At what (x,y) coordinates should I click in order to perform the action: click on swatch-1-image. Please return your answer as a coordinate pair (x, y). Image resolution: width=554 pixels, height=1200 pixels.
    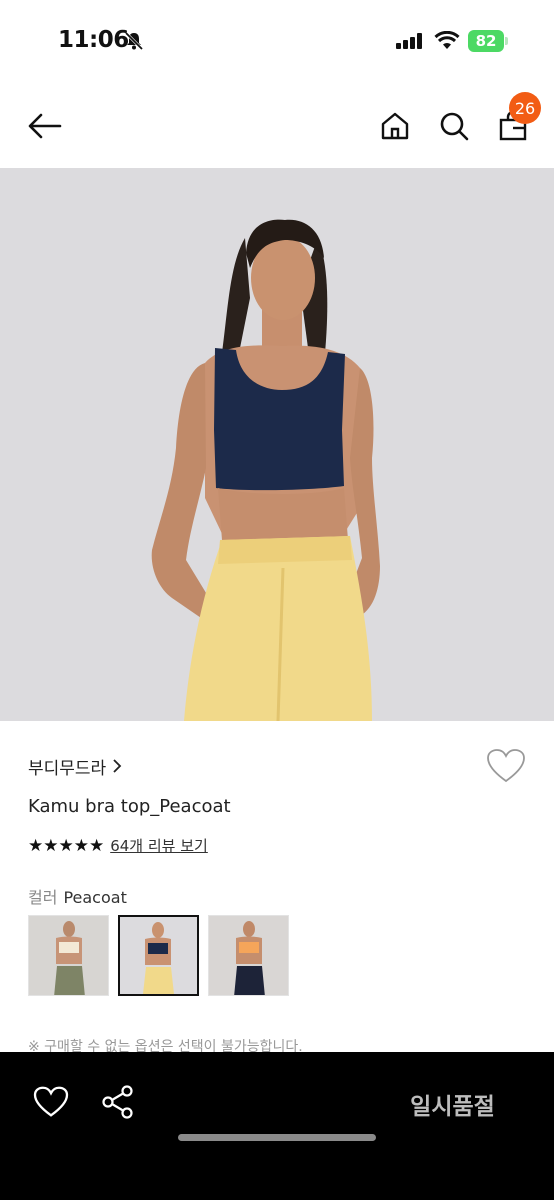
    Looking at the image, I should click on (68, 955).